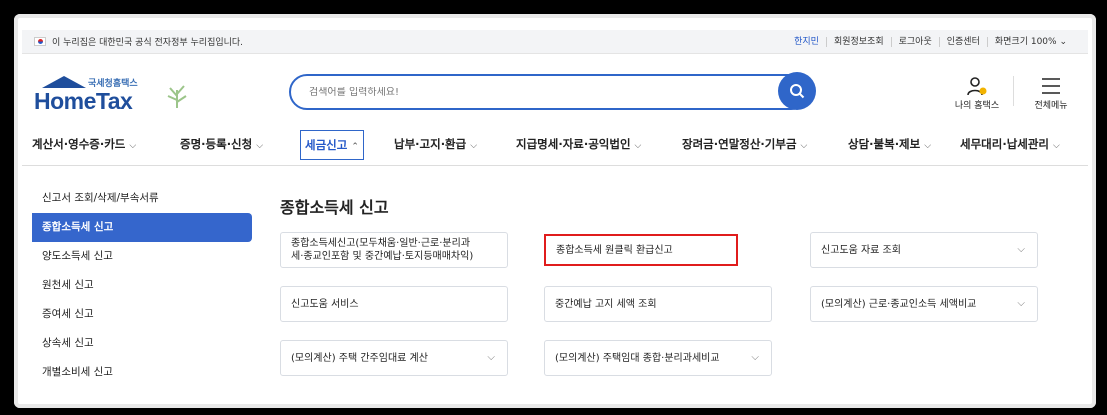  I want to click on search-button, so click(797, 91).